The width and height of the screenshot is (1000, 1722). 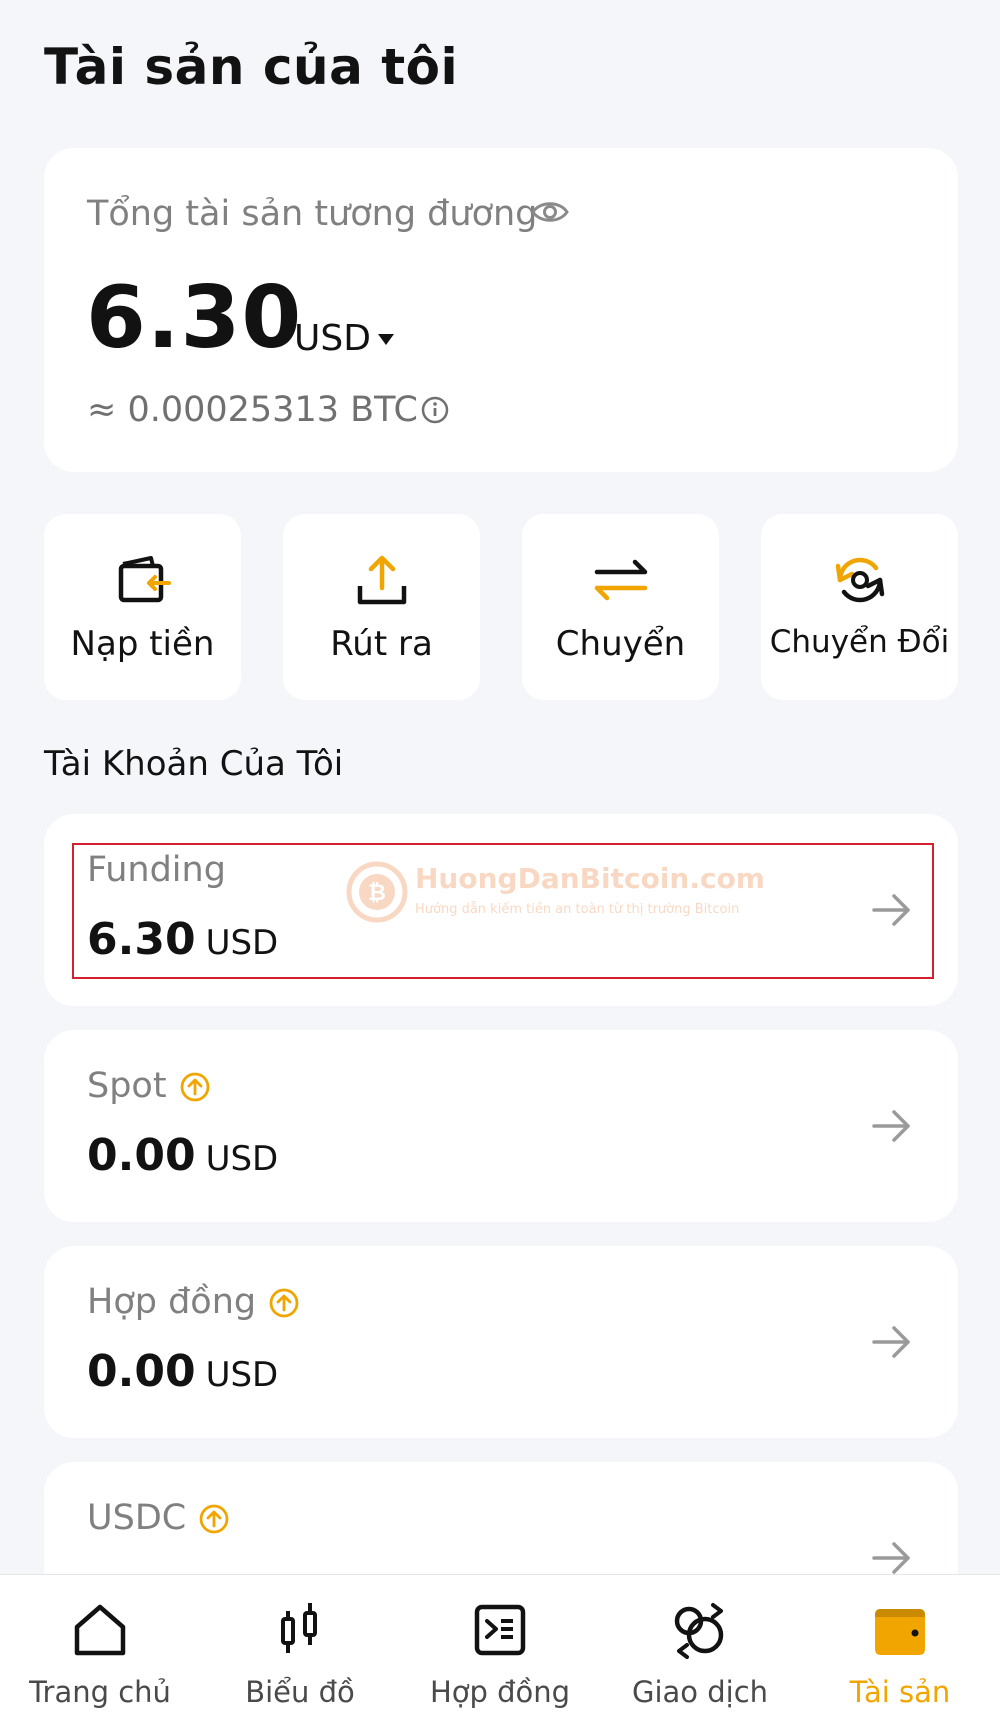 I want to click on convert-label: Chuyển Đổi, so click(x=859, y=642).